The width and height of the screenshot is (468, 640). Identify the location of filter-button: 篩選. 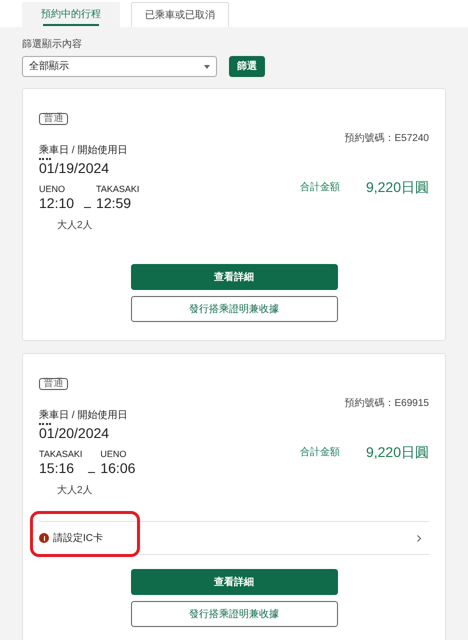
(247, 66).